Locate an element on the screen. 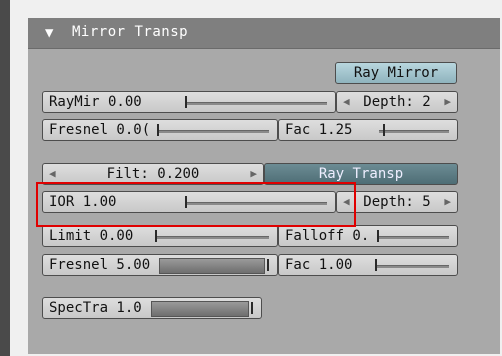 The height and width of the screenshot is (356, 502). transp-fac-handle is located at coordinates (376, 265).